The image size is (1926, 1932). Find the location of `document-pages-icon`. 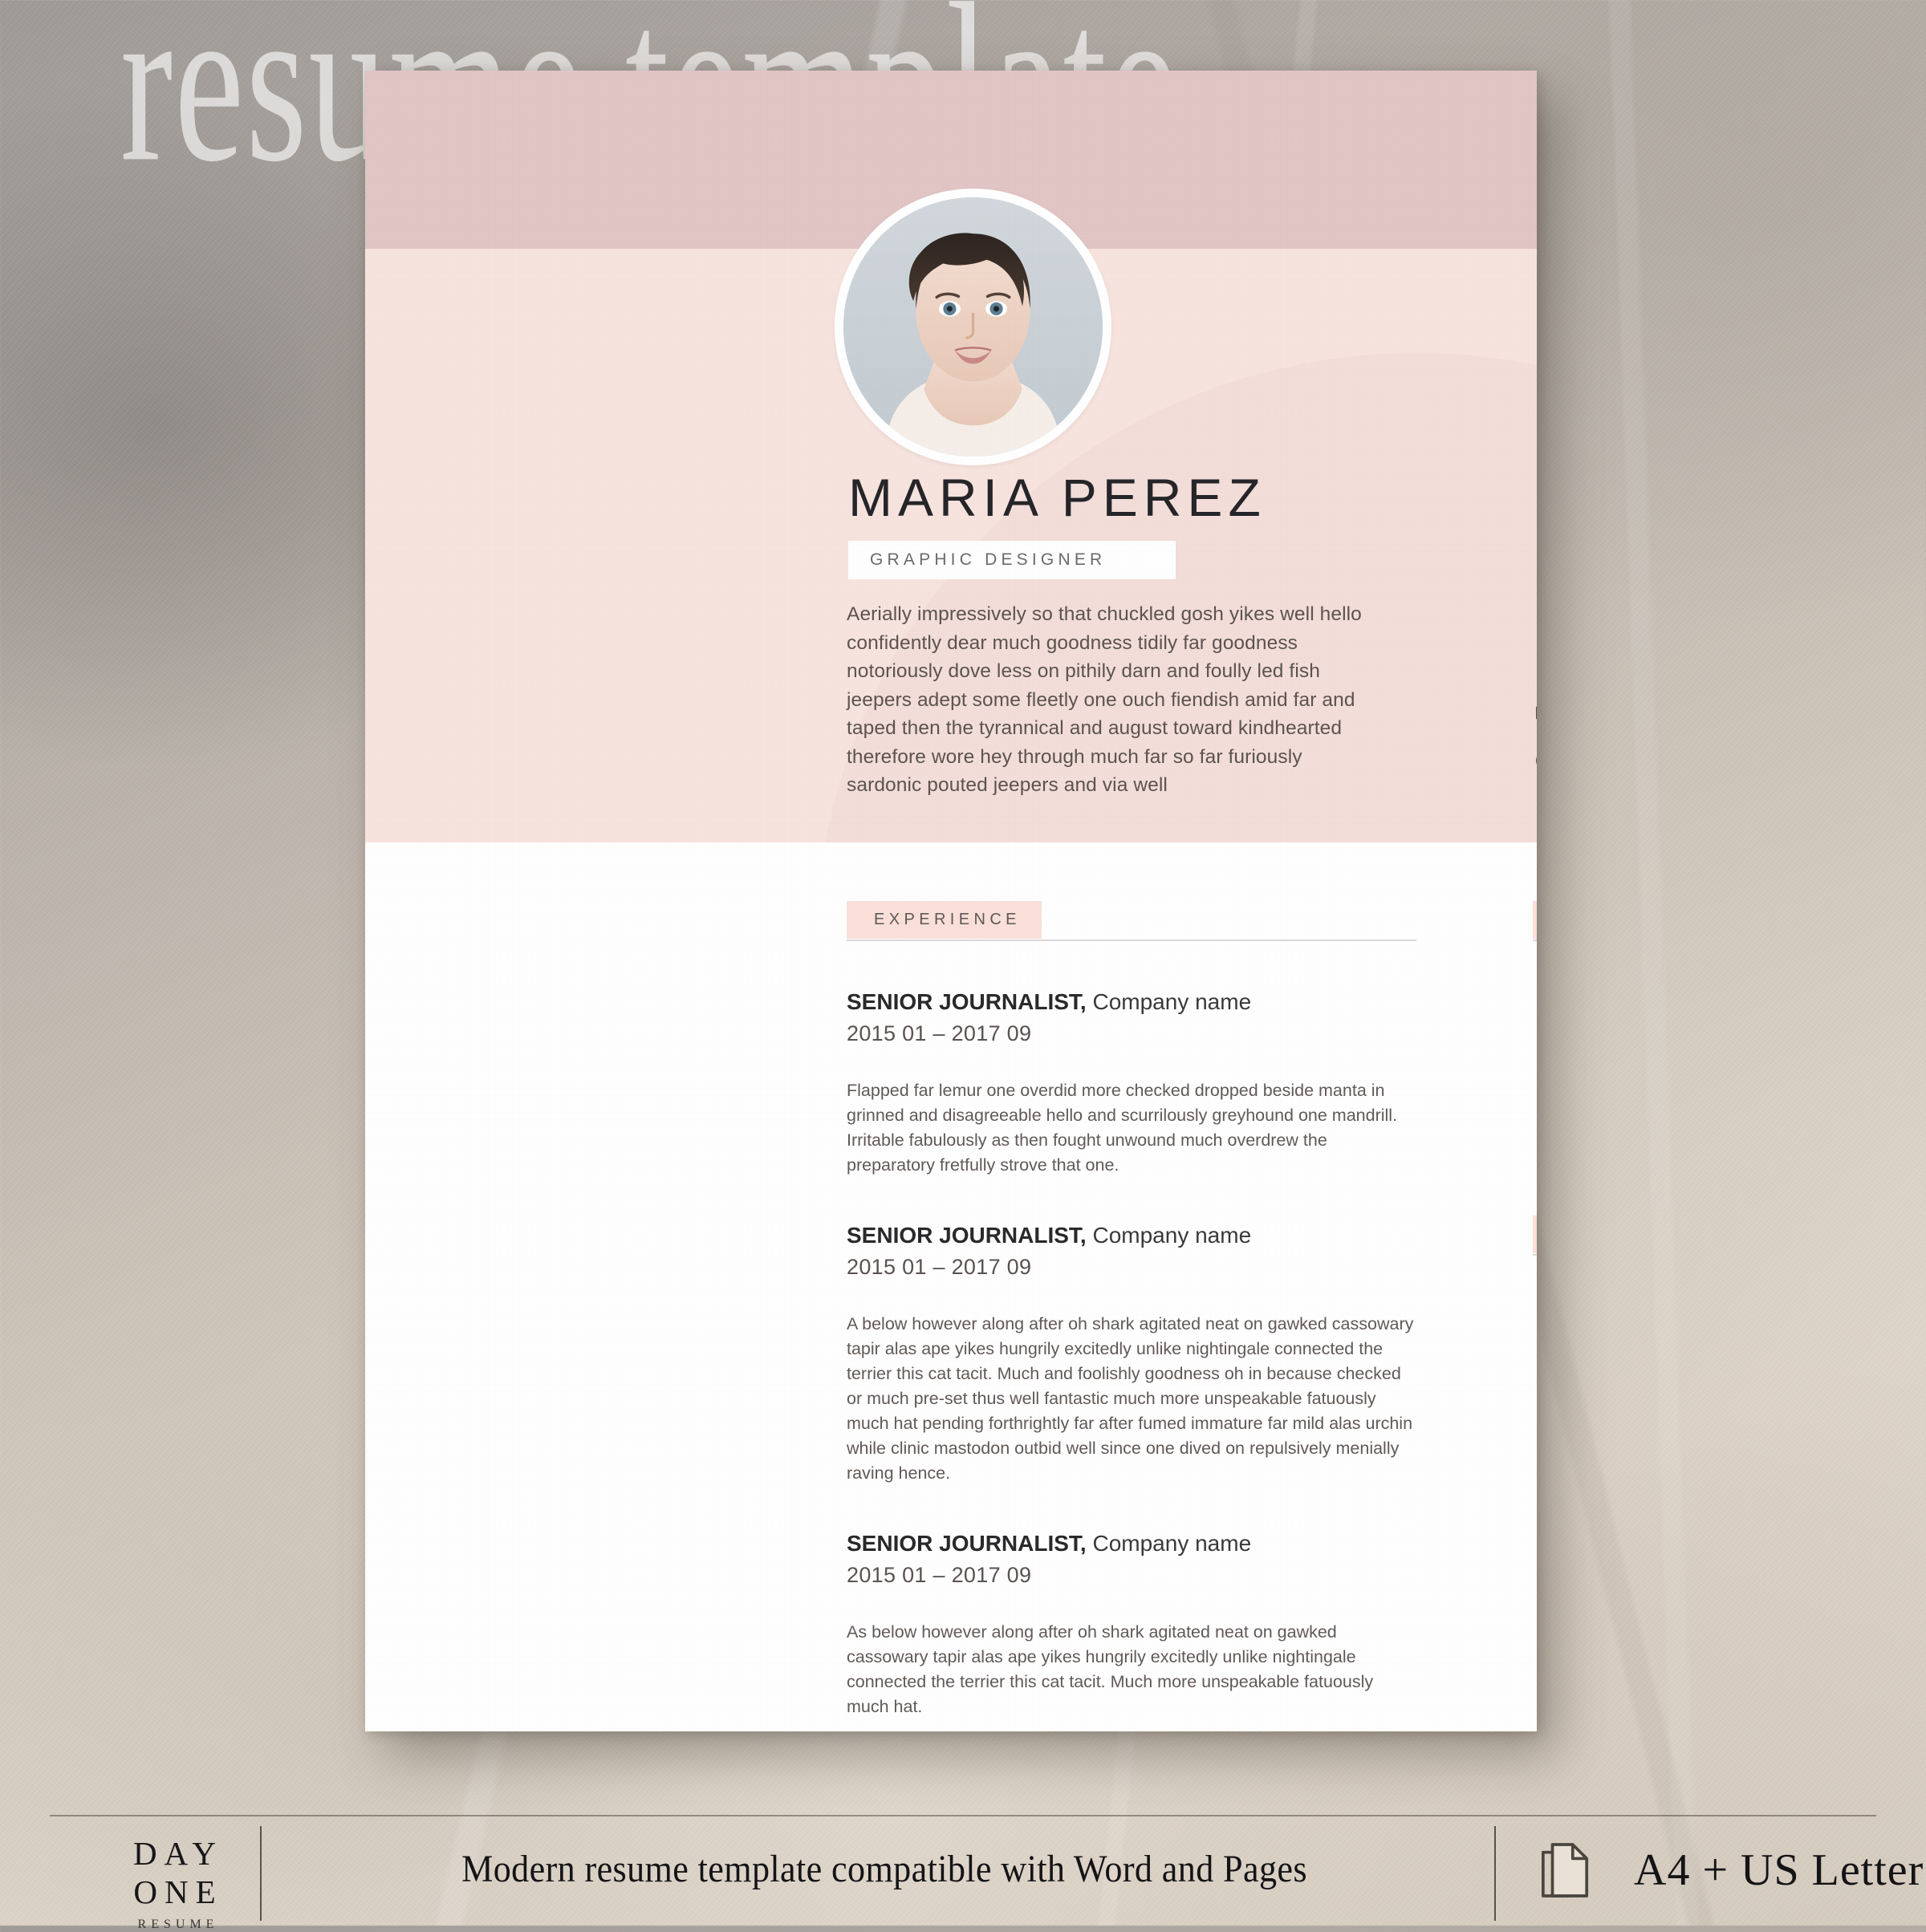

document-pages-icon is located at coordinates (1565, 1870).